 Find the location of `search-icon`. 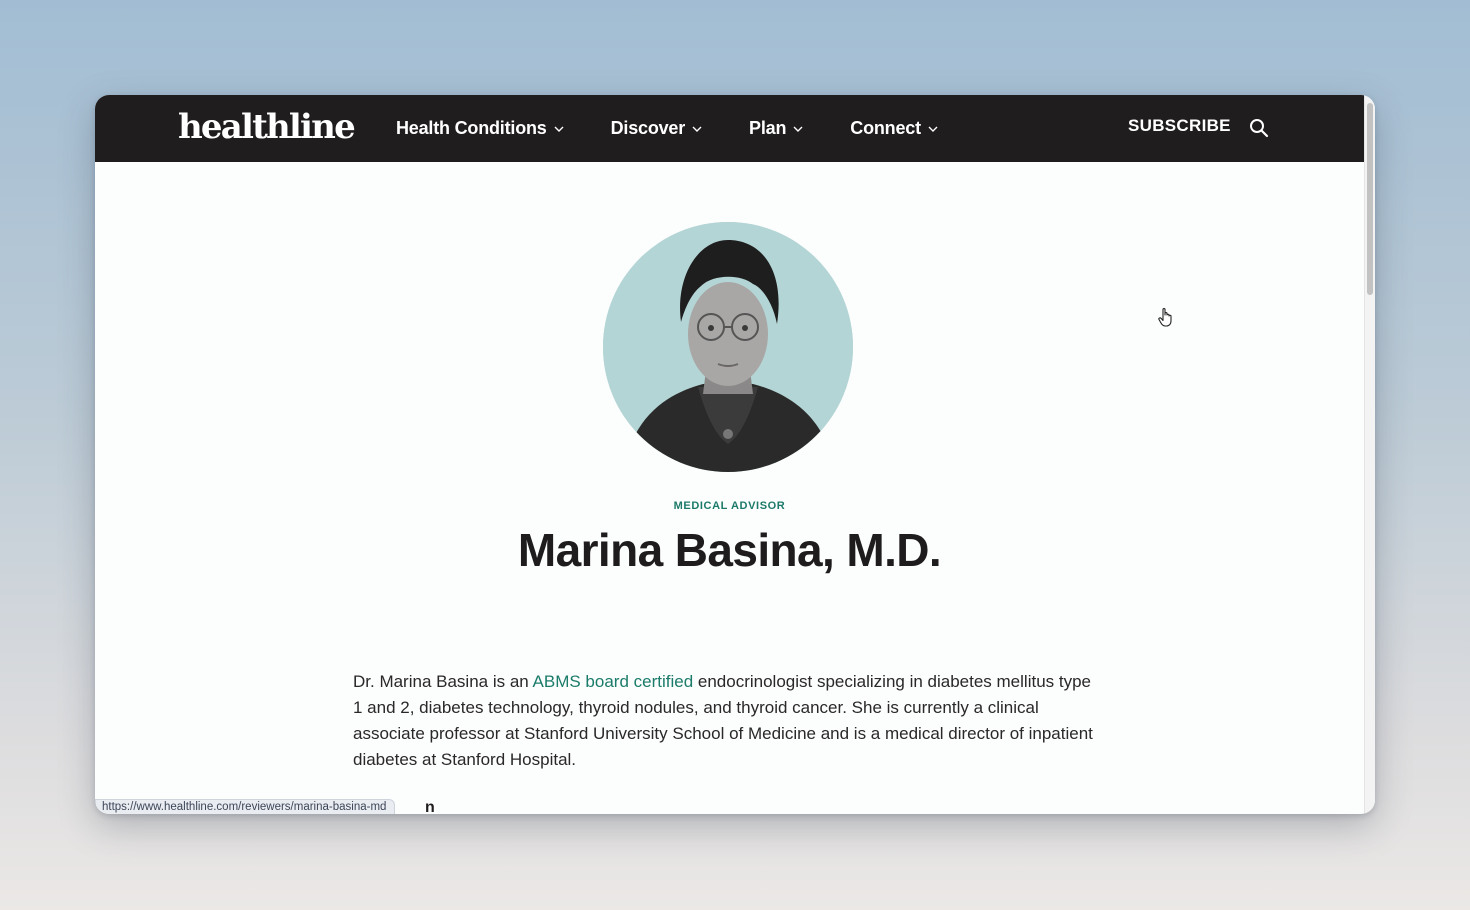

search-icon is located at coordinates (1259, 128).